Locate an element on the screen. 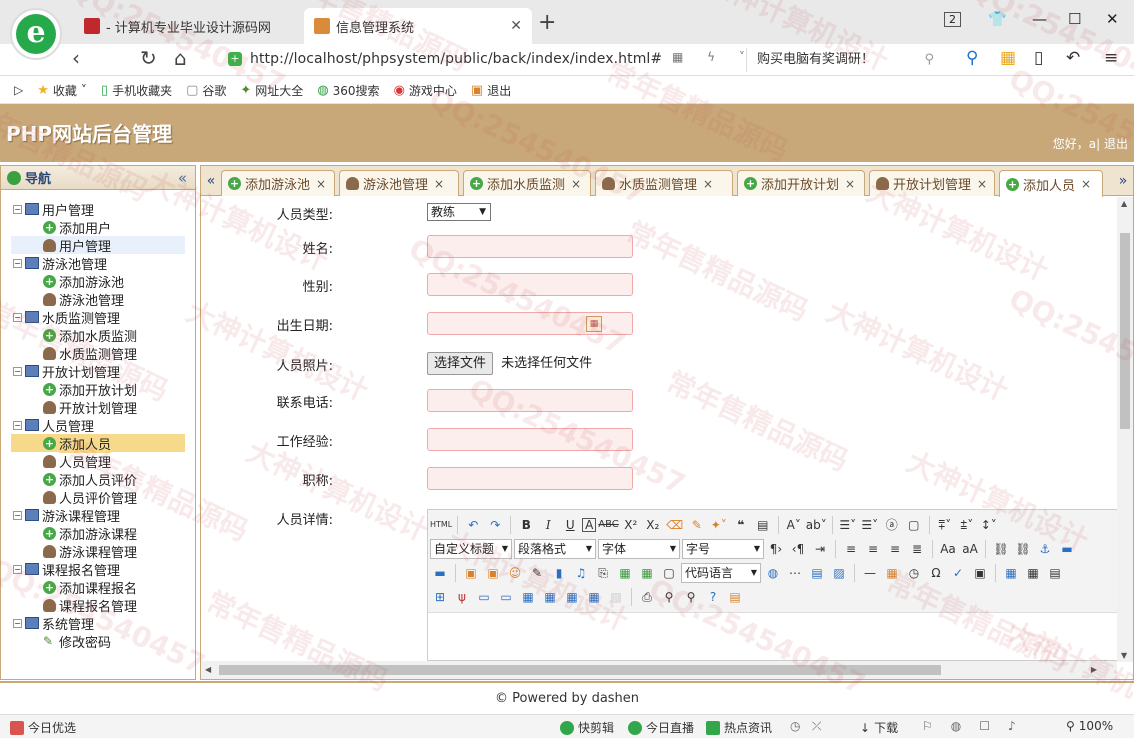 The height and width of the screenshot is (738, 1134). row-spacing-top-icon: ⩱˅ is located at coordinates (945, 525).